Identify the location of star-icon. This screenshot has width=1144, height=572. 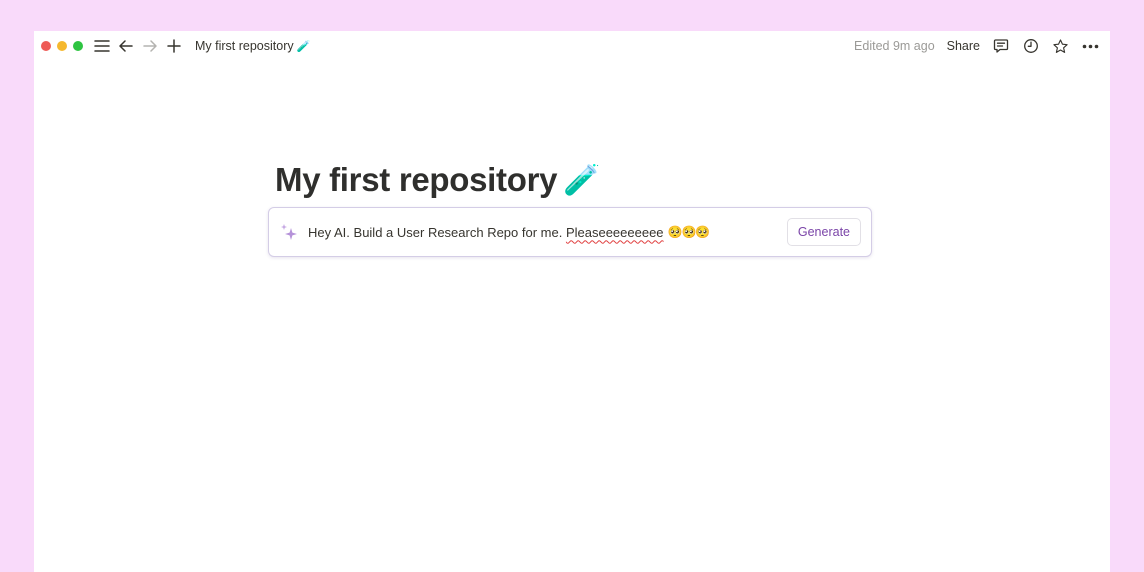
(1060, 46).